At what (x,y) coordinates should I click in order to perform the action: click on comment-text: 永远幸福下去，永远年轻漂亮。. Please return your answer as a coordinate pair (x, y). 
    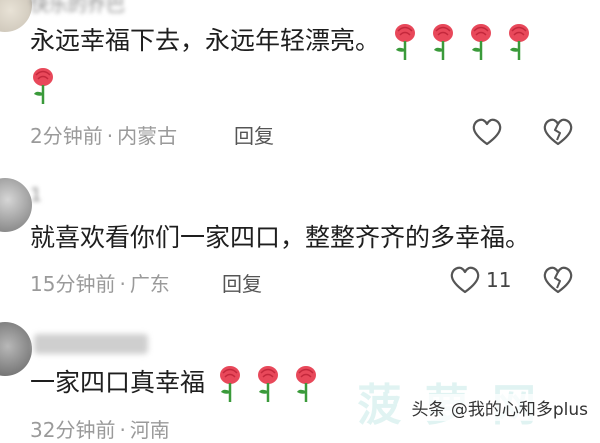
    Looking at the image, I should click on (310, 42).